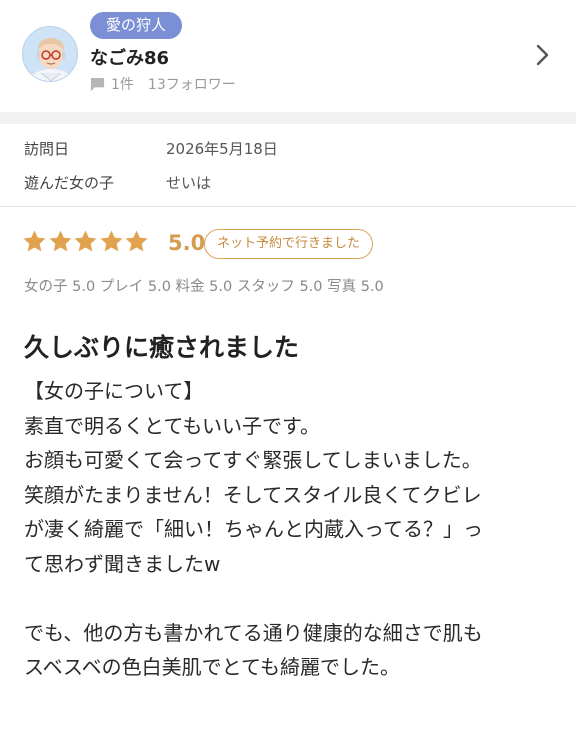 This screenshot has width=576, height=746. Describe the element at coordinates (253, 632) in the screenshot. I see `review-line: でも、他の方も書かれてる通り健康的な細さで肌も` at that location.